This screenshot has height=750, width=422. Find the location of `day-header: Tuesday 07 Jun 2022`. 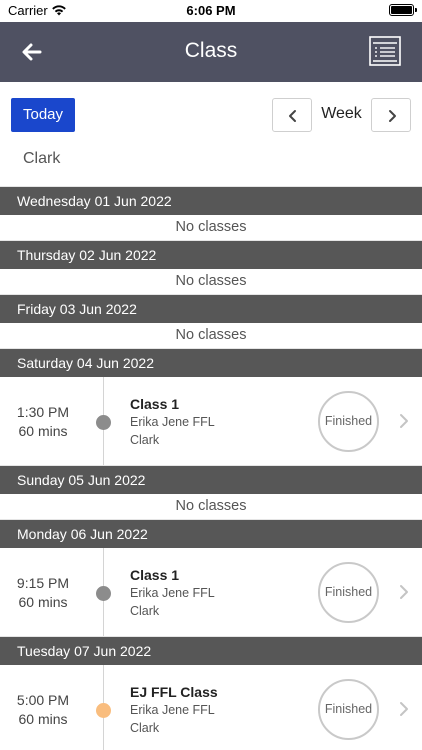

day-header: Tuesday 07 Jun 2022 is located at coordinates (211, 650).